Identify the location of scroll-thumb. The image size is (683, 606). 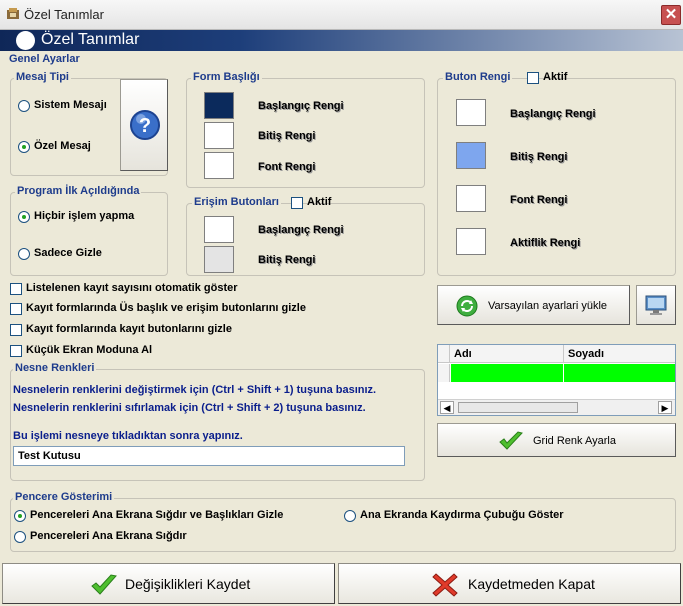
(518, 407).